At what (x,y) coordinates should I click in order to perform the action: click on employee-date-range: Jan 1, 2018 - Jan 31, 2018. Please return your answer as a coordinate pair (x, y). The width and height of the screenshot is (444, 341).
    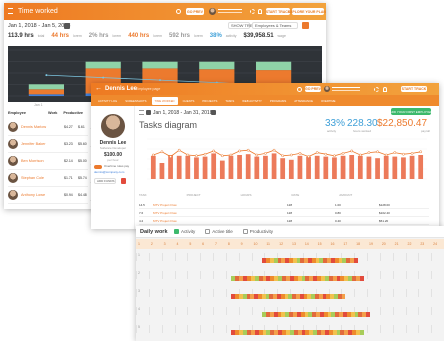
    Looking at the image, I should click on (183, 113).